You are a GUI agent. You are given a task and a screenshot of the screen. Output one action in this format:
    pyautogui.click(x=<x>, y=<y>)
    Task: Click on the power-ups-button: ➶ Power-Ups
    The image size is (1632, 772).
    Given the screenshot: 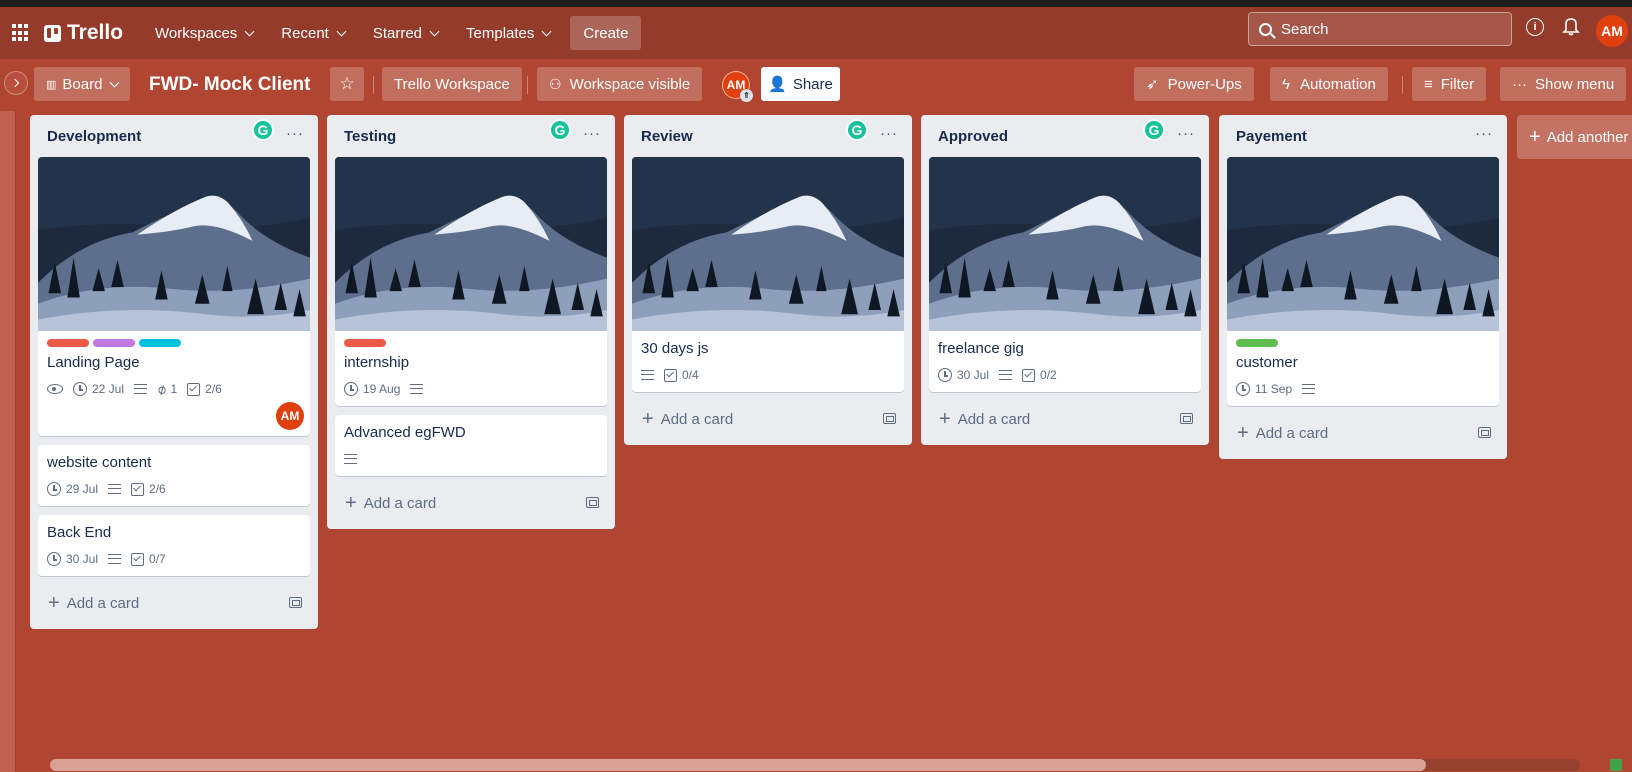 What is the action you would take?
    pyautogui.click(x=1194, y=84)
    